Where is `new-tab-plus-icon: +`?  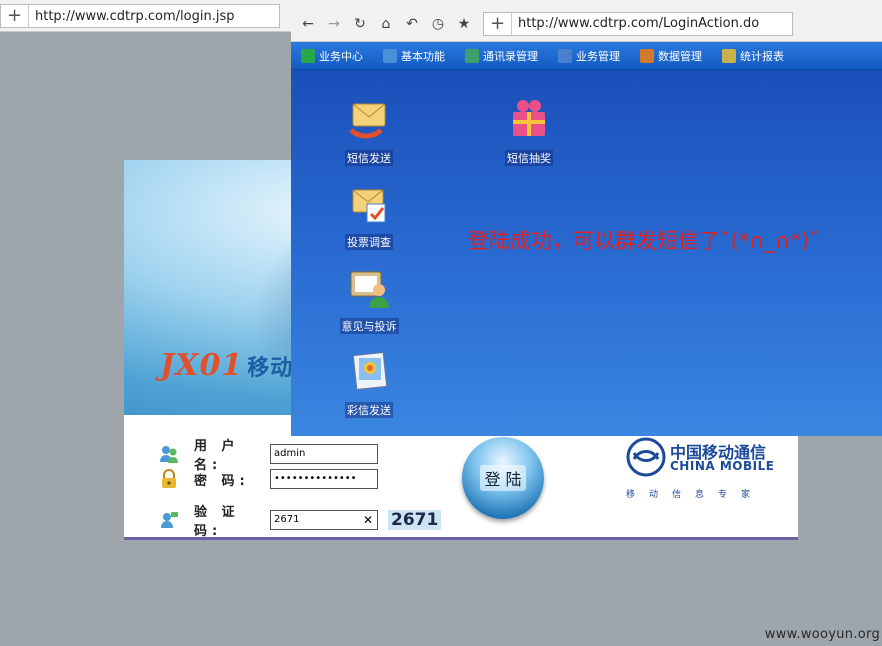 new-tab-plus-icon: + is located at coordinates (15, 16).